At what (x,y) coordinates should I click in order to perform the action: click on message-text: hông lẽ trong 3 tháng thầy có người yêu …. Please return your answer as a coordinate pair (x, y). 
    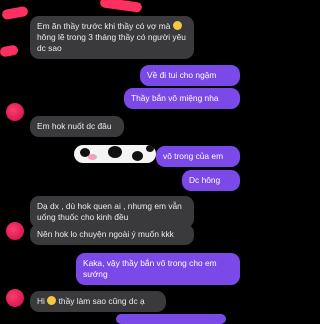
    Looking at the image, I should click on (111, 42).